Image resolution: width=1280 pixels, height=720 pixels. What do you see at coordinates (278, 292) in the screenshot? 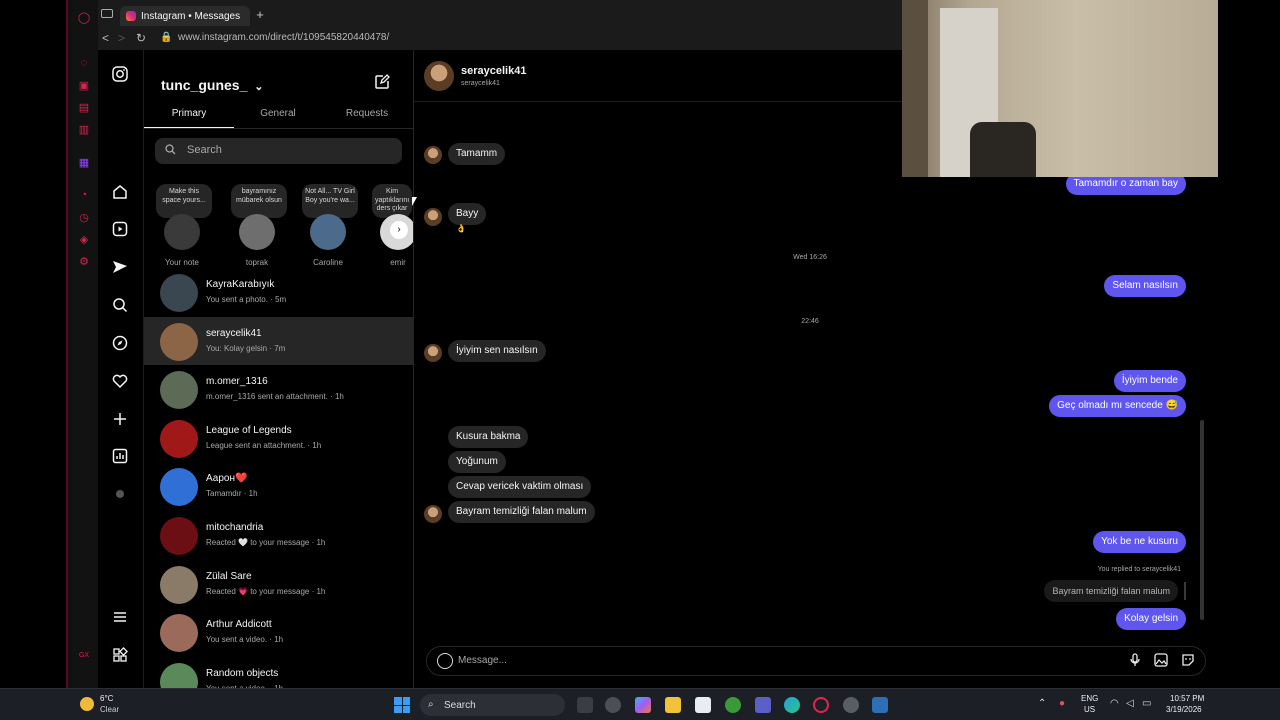
I see `conversation-row: KayraKarabıyık You sent a photo. · 5m` at bounding box center [278, 292].